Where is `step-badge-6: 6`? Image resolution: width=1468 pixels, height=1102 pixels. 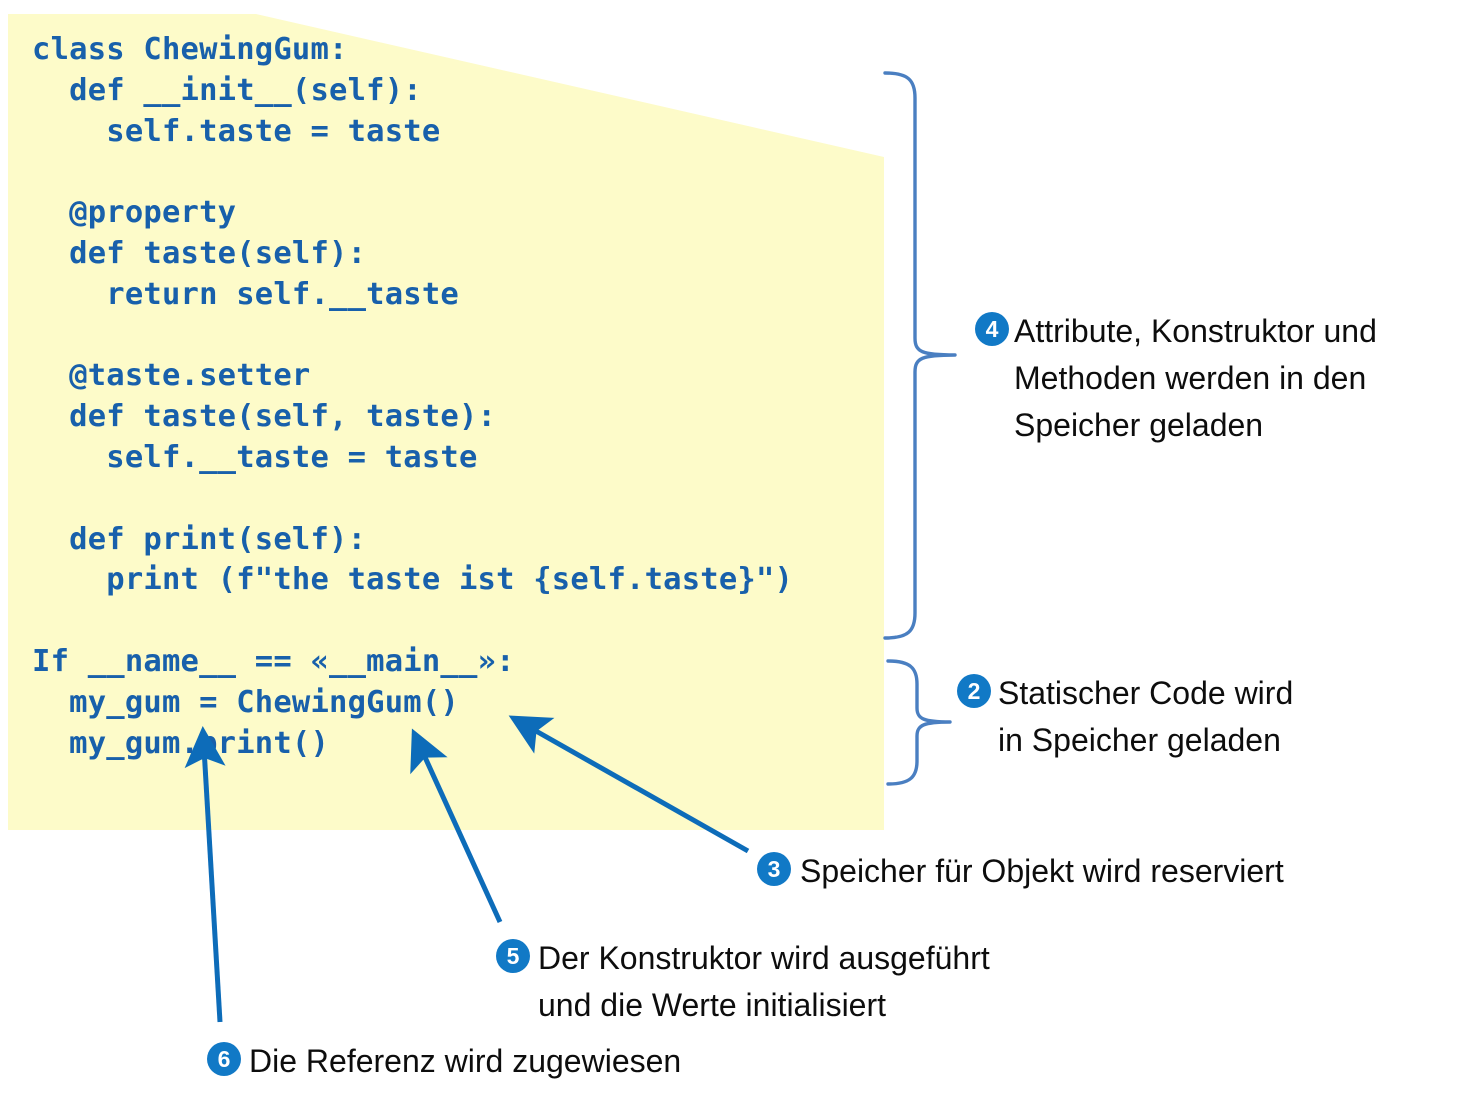
step-badge-6: 6 is located at coordinates (224, 1059).